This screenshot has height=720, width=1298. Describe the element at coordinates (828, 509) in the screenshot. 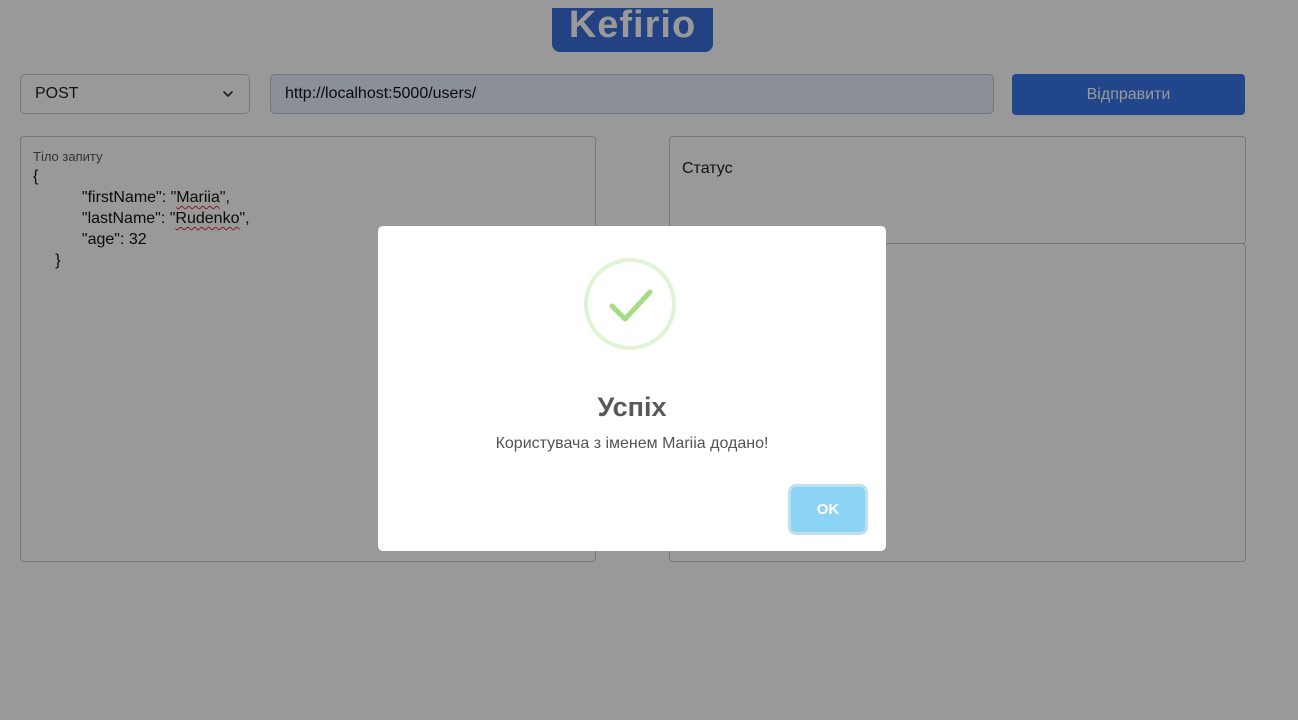

I see `ok-button: OK` at that location.